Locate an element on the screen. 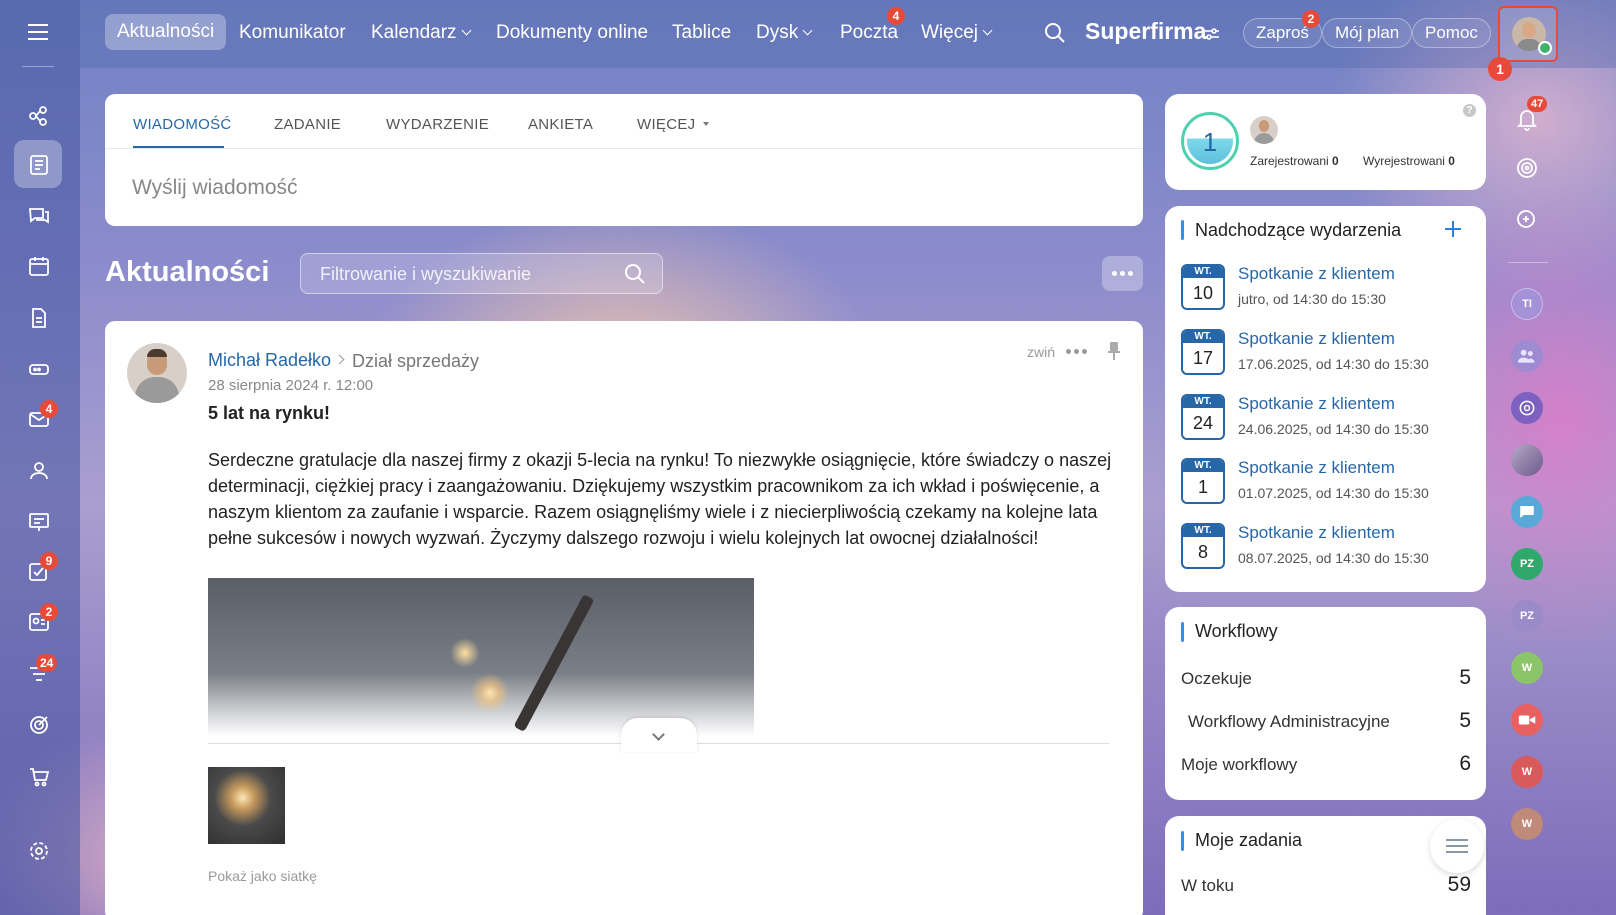 This screenshot has width=1616, height=915. grid-view-link: Pokaż jako siatkę is located at coordinates (262, 876).